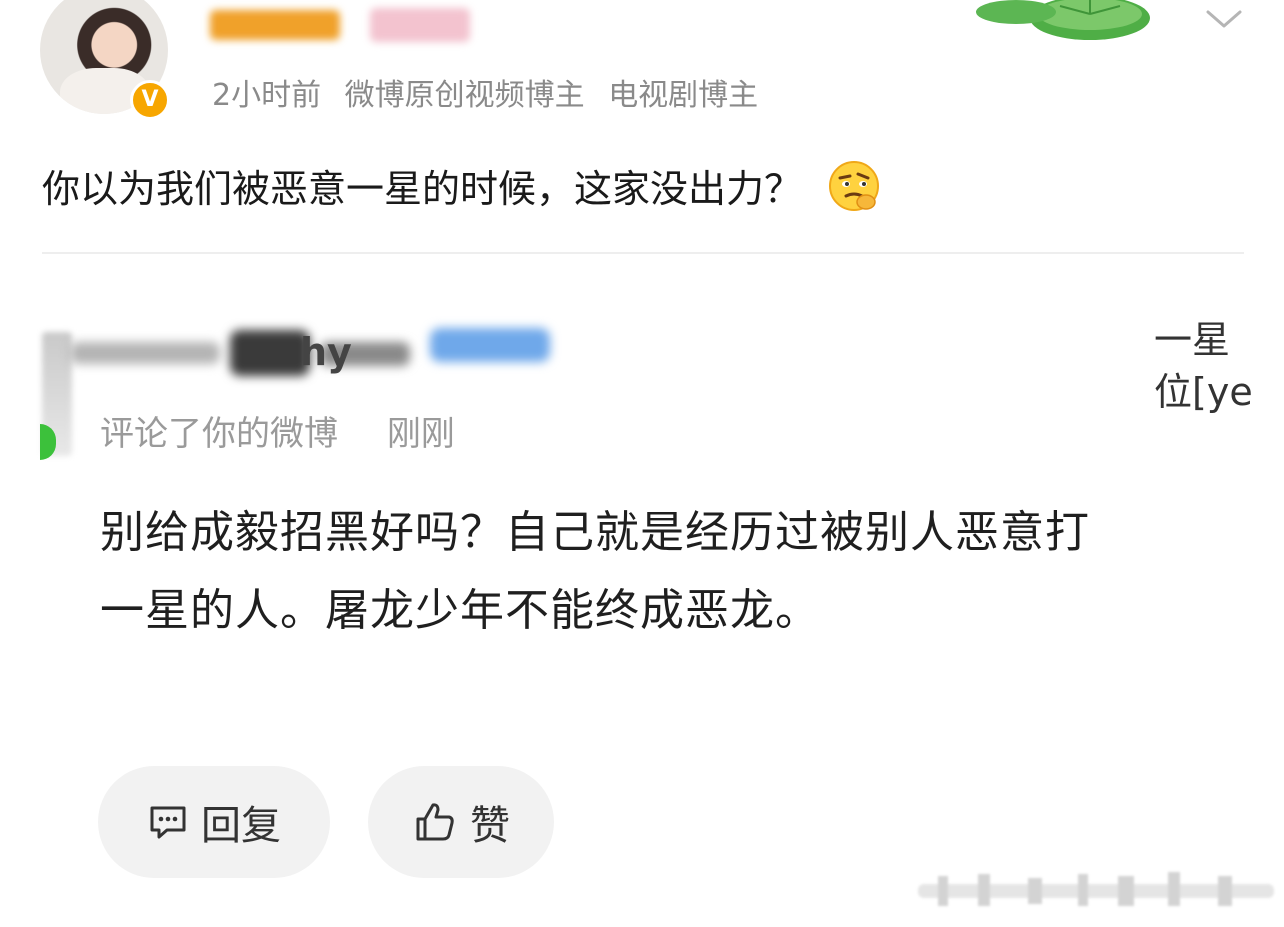 The height and width of the screenshot is (927, 1284). I want to click on thumbs-up-icon, so click(435, 822).